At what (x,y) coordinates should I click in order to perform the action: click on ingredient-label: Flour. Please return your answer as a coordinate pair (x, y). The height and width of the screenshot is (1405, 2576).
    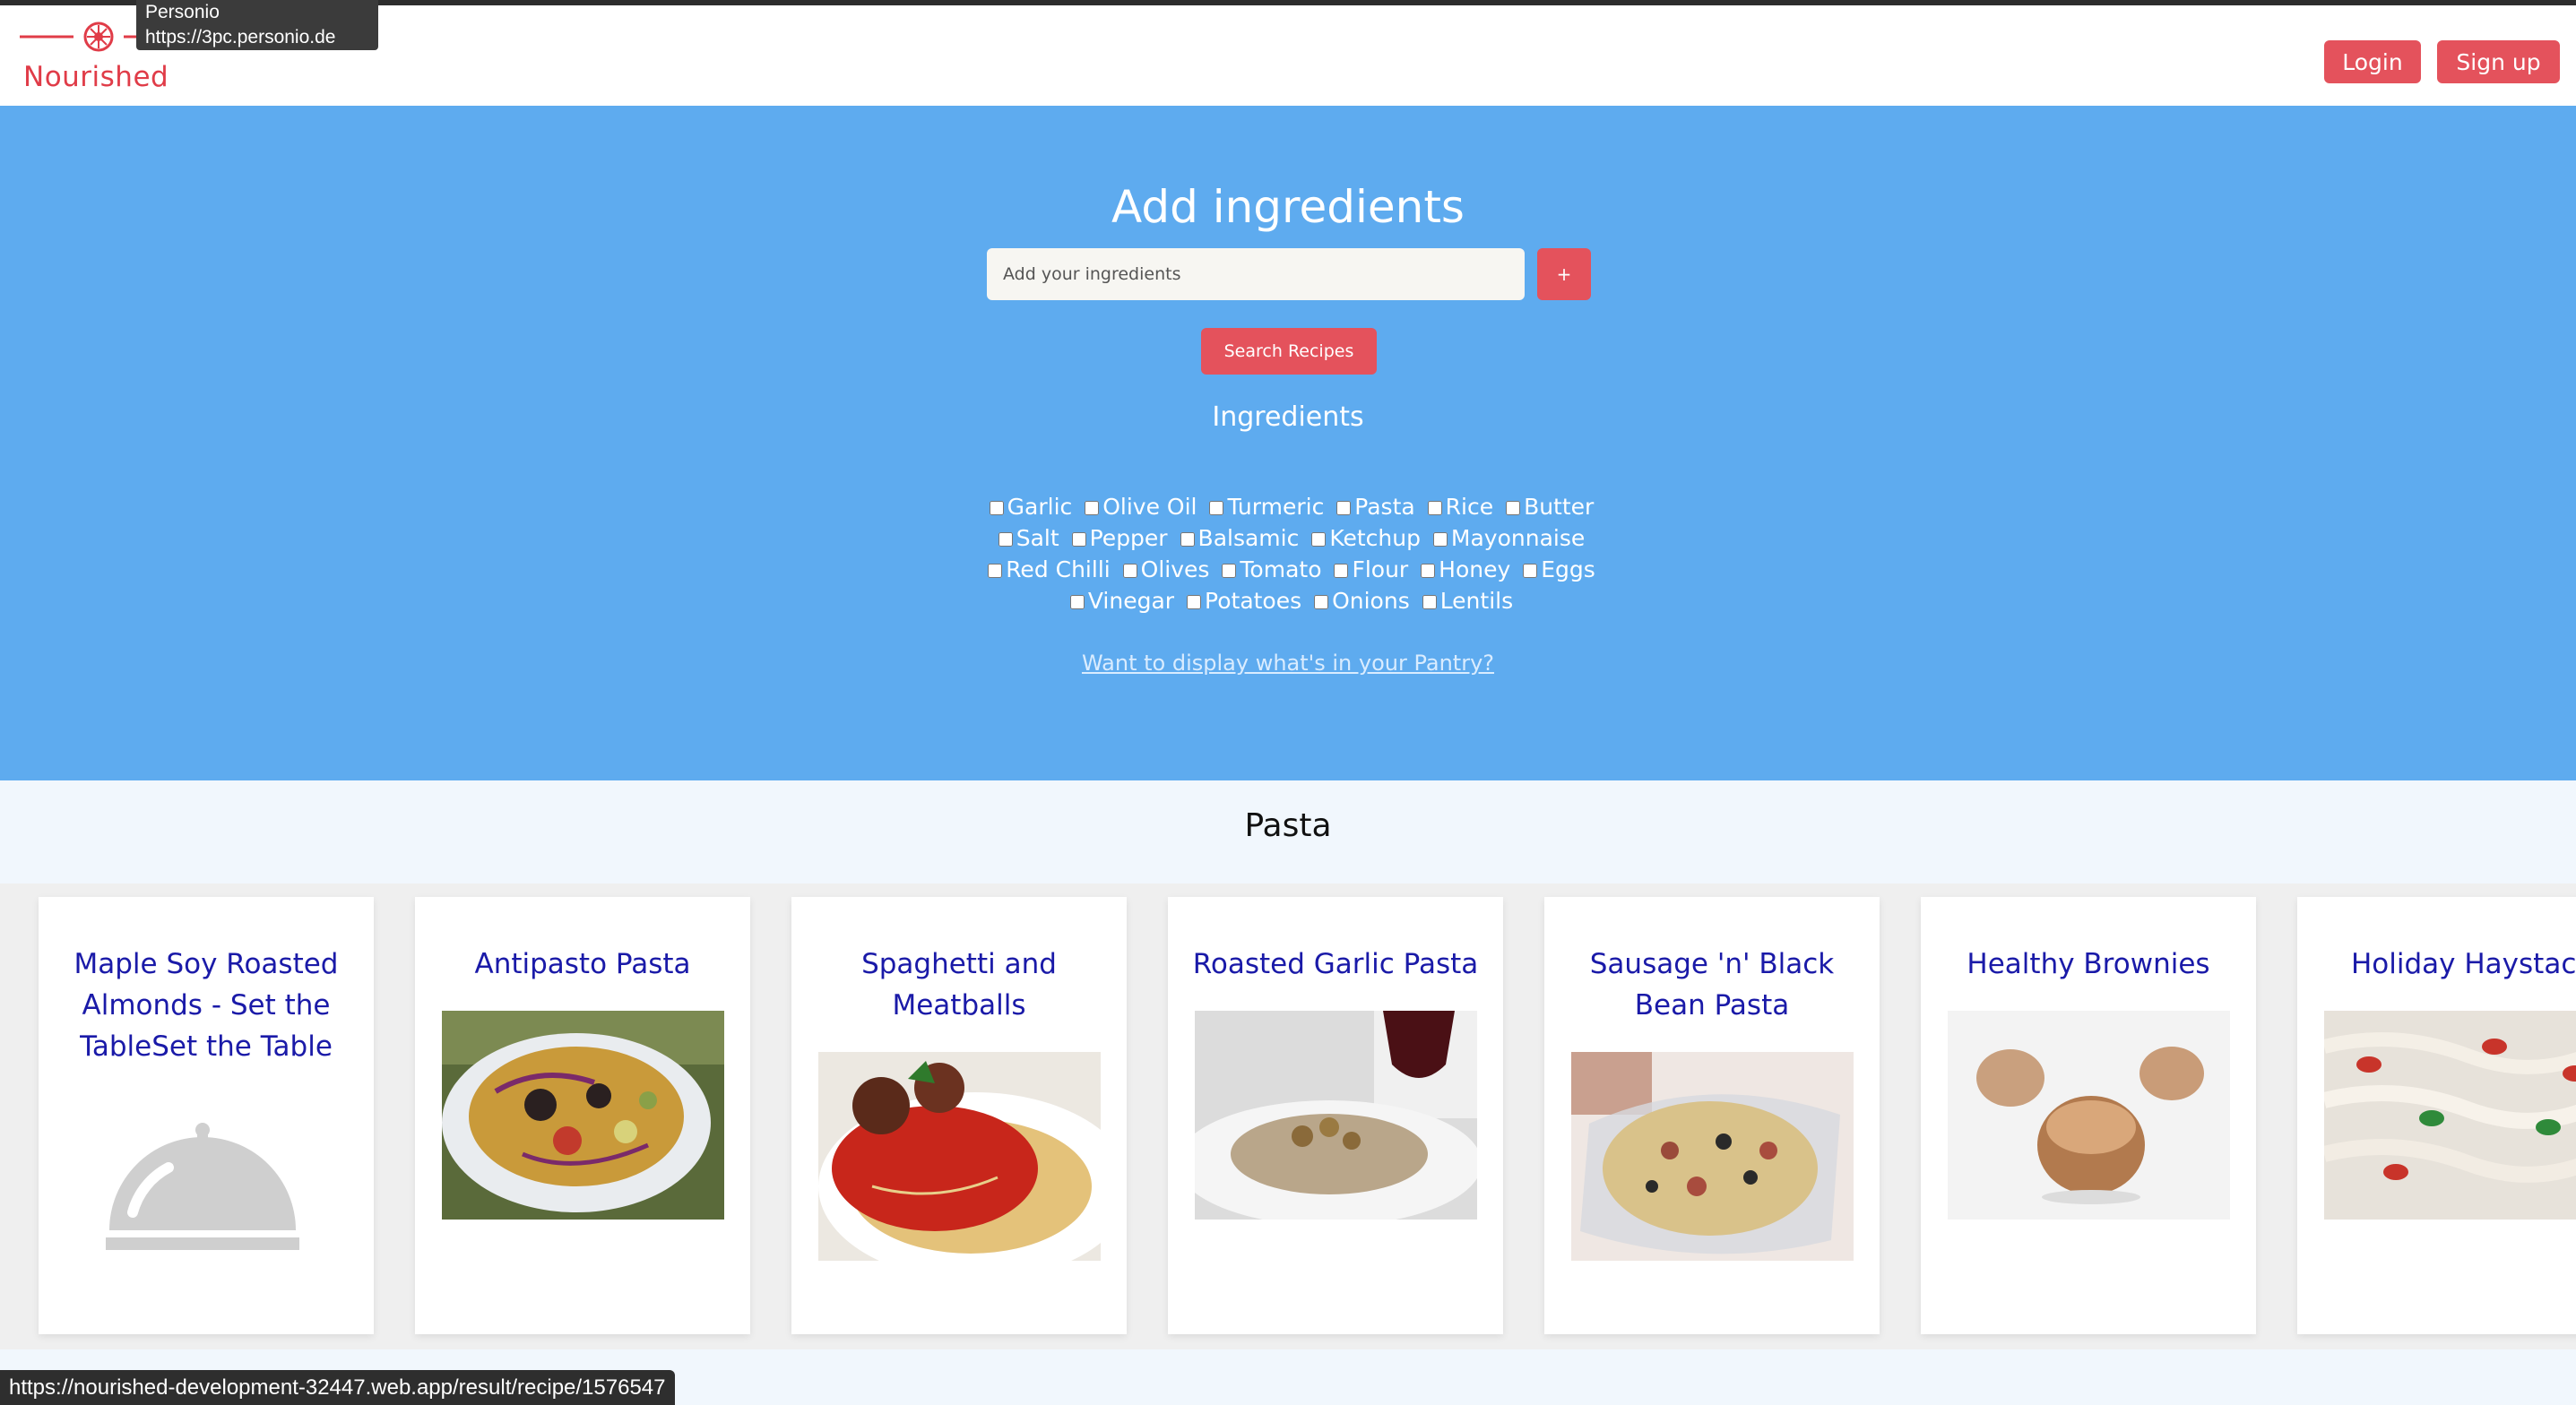
    Looking at the image, I should click on (1380, 569).